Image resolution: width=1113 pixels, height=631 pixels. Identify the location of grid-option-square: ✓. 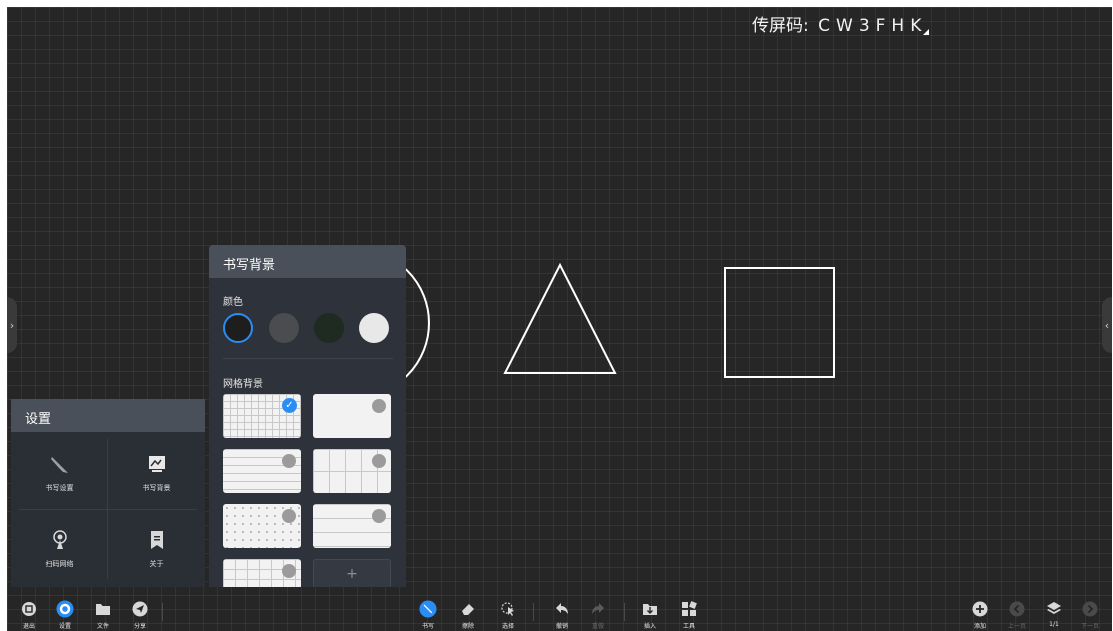
(262, 416).